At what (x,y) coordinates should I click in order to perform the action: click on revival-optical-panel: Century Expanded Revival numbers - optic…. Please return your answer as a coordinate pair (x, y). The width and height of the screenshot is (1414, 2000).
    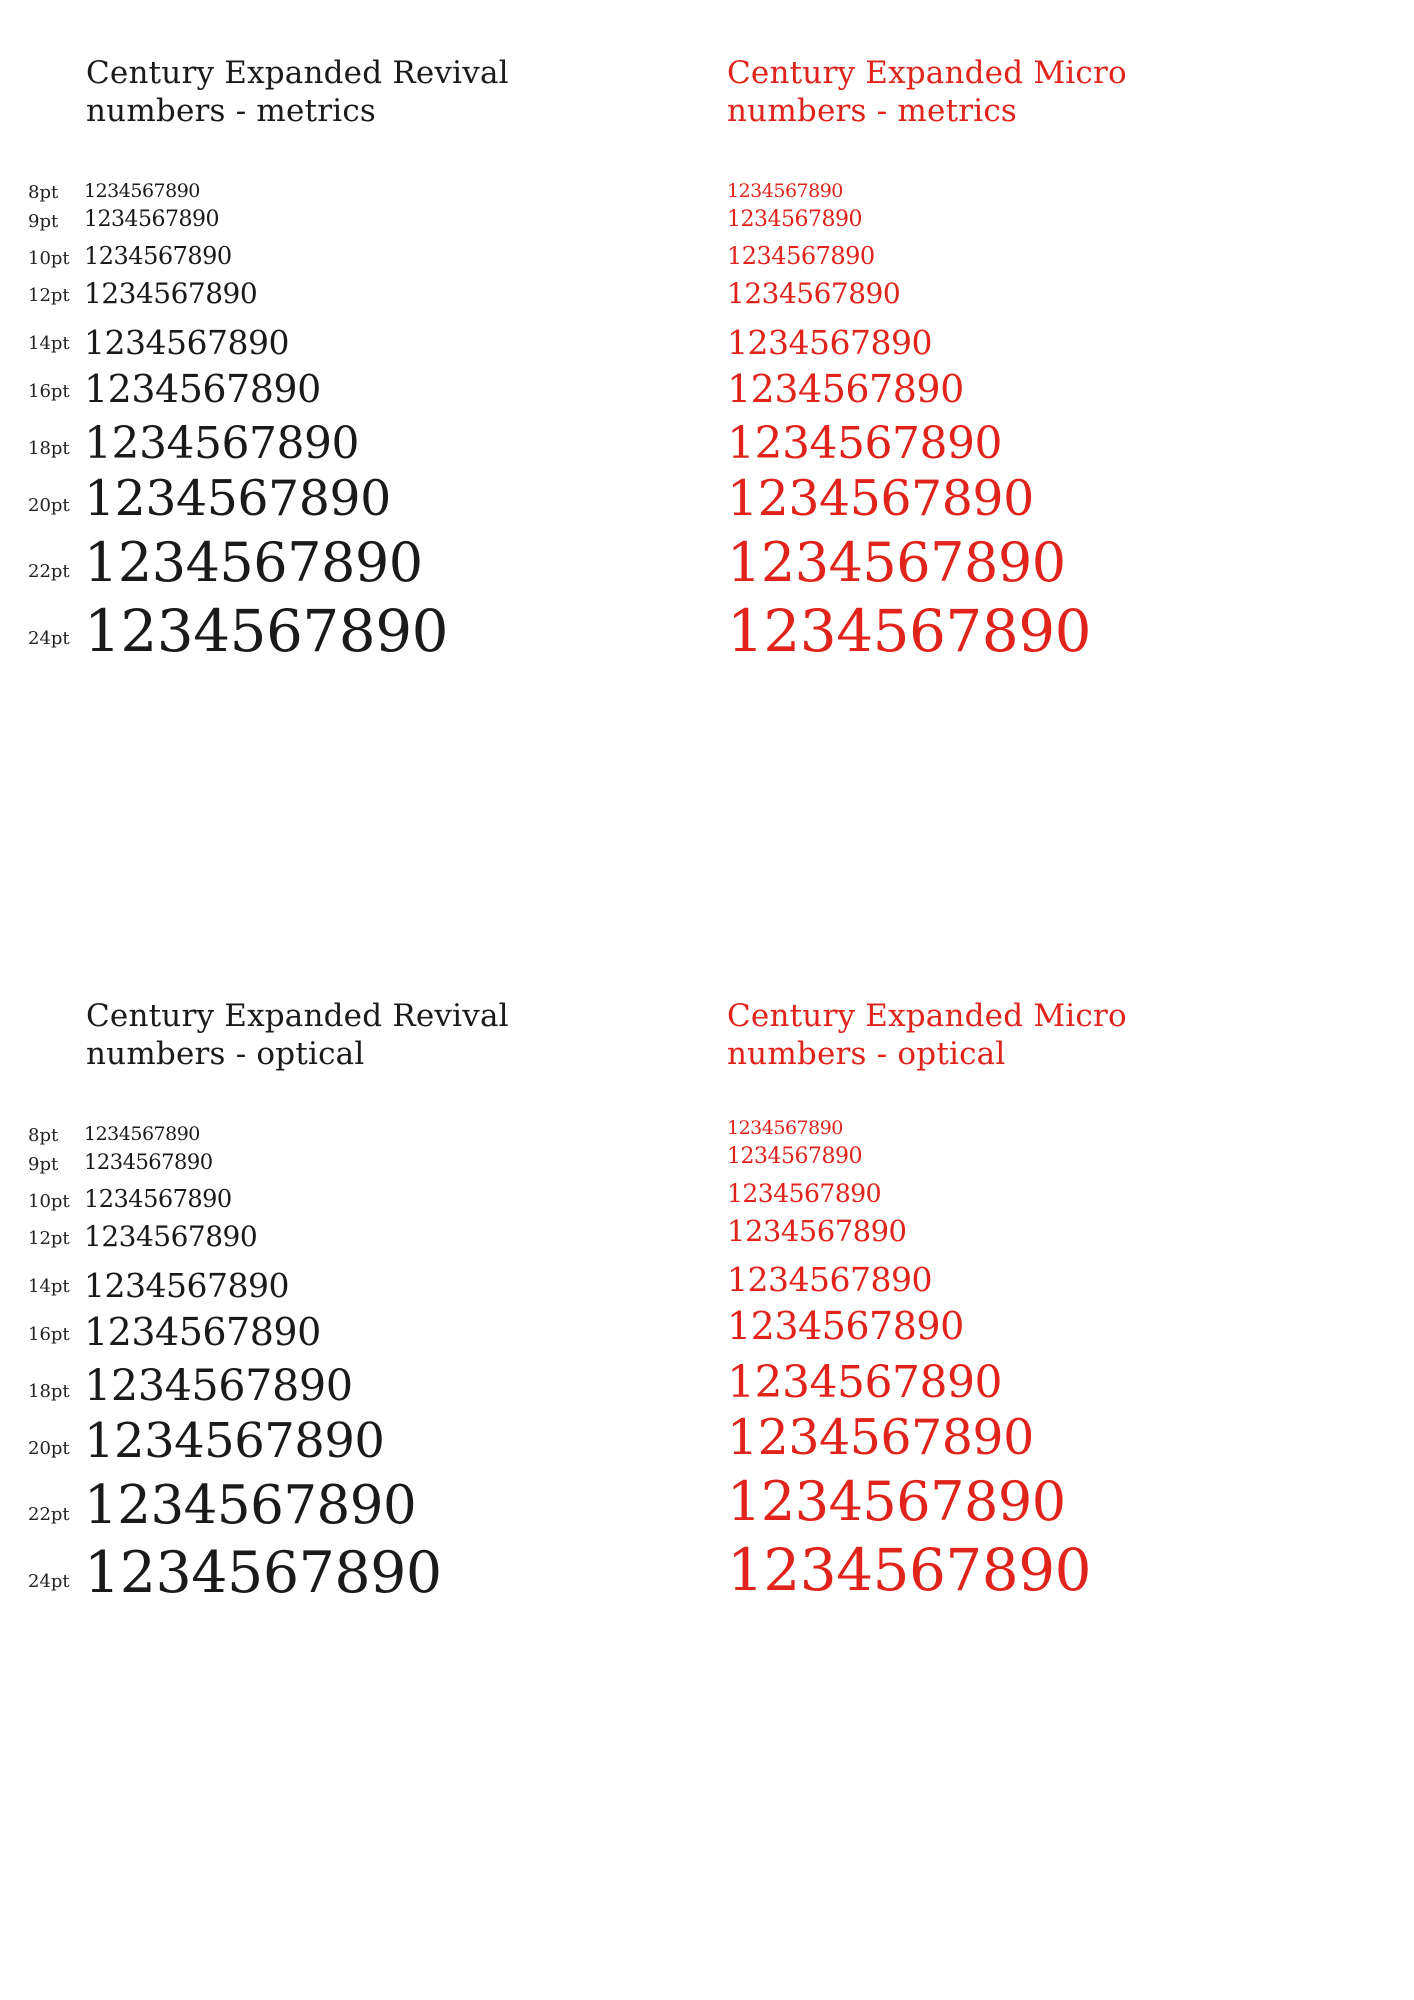
    Looking at the image, I should click on (280, 1295).